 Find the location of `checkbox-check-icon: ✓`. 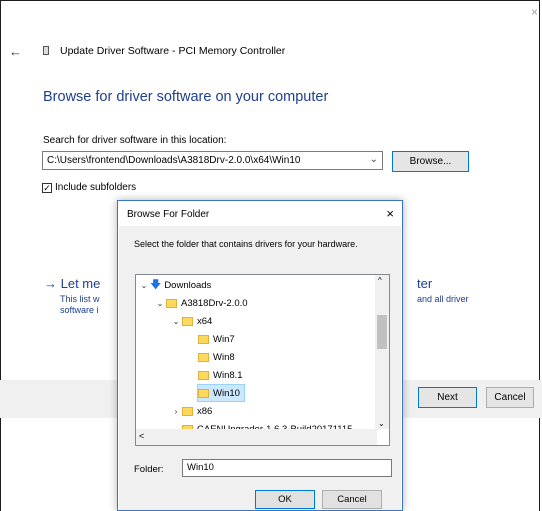

checkbox-check-icon: ✓ is located at coordinates (47, 187).